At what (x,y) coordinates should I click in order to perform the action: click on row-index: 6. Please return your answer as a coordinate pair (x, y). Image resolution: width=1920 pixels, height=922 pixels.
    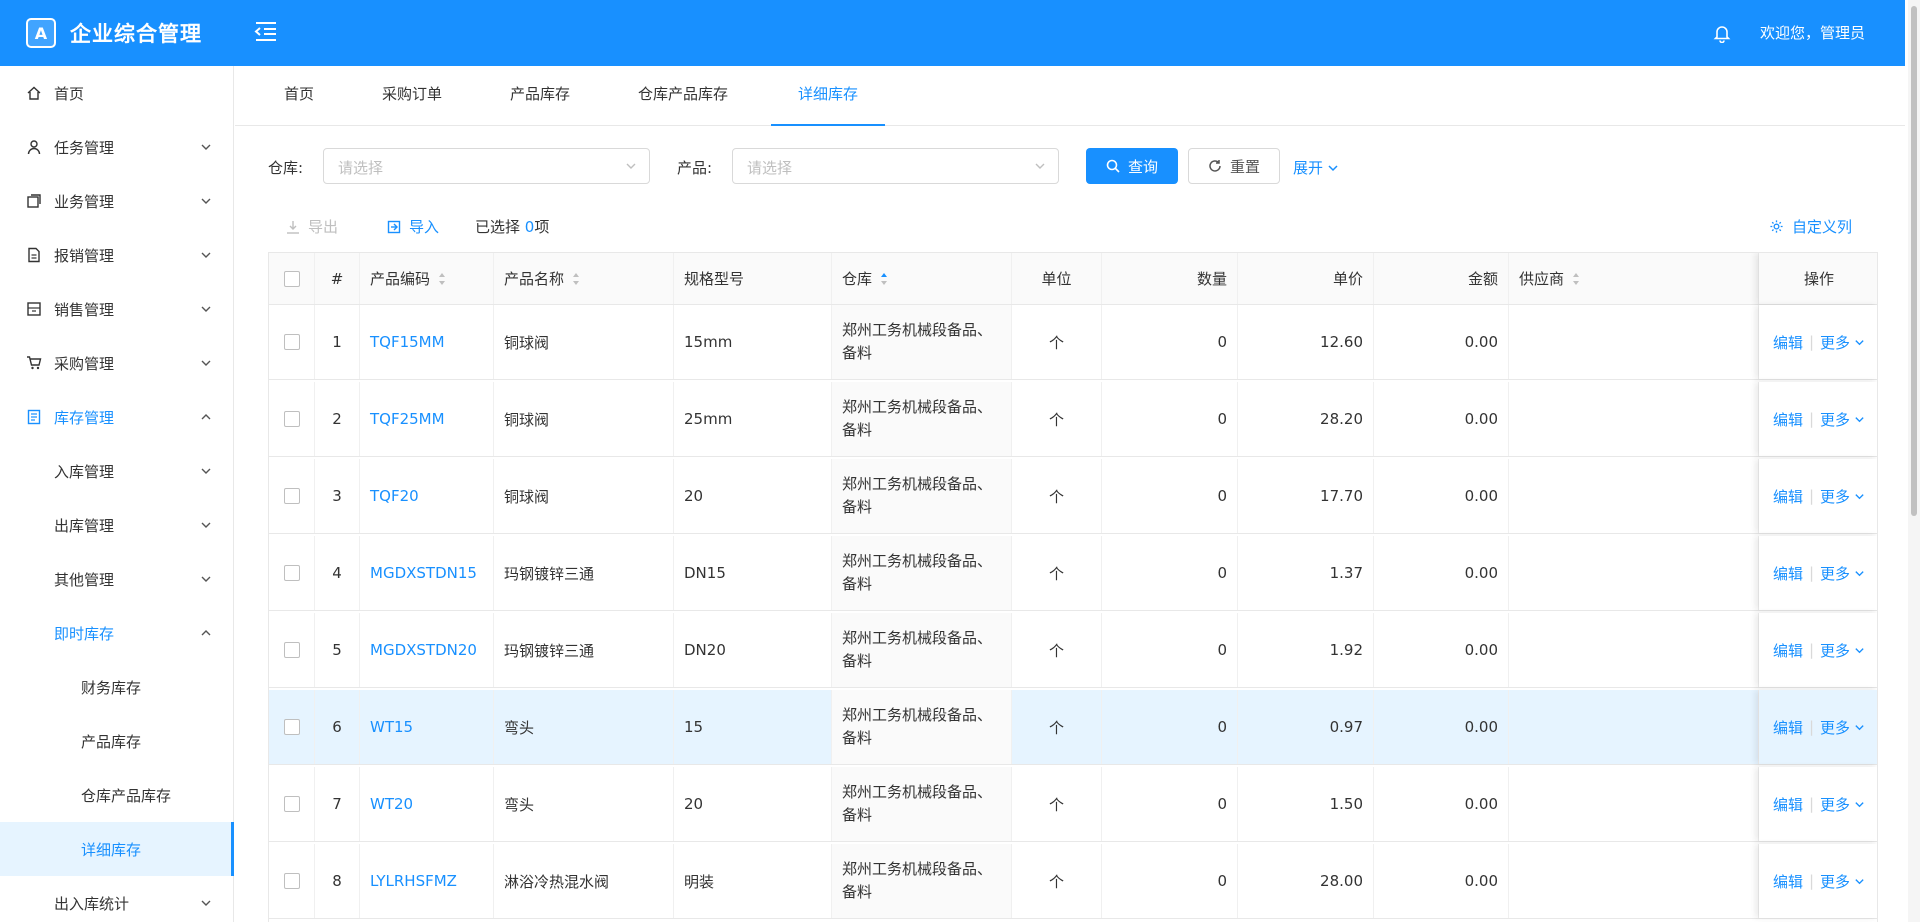
    Looking at the image, I should click on (337, 727).